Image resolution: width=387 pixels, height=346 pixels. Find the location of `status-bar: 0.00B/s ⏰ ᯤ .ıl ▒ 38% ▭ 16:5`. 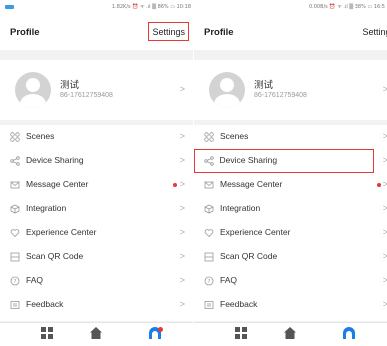

status-bar: 0.00B/s ⏰ ᯤ .ıl ▒ 38% ▭ 16:5 is located at coordinates (290, 7).